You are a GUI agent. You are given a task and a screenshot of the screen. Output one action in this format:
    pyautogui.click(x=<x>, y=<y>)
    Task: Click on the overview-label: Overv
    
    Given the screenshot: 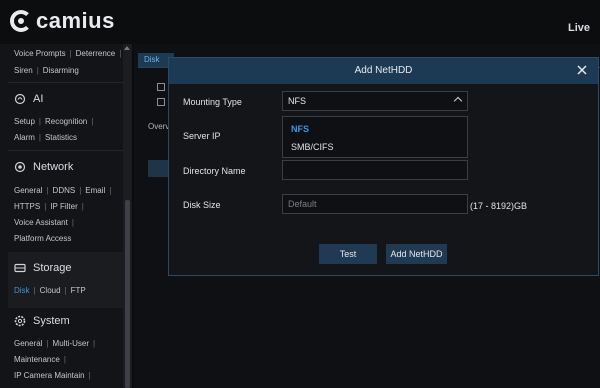 What is the action you would take?
    pyautogui.click(x=159, y=126)
    